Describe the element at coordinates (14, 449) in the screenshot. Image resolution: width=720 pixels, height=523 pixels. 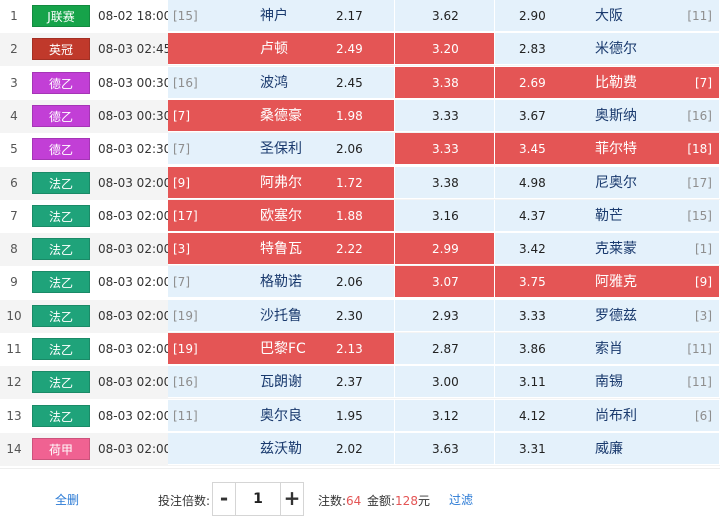
I see `row-number: 14` at that location.